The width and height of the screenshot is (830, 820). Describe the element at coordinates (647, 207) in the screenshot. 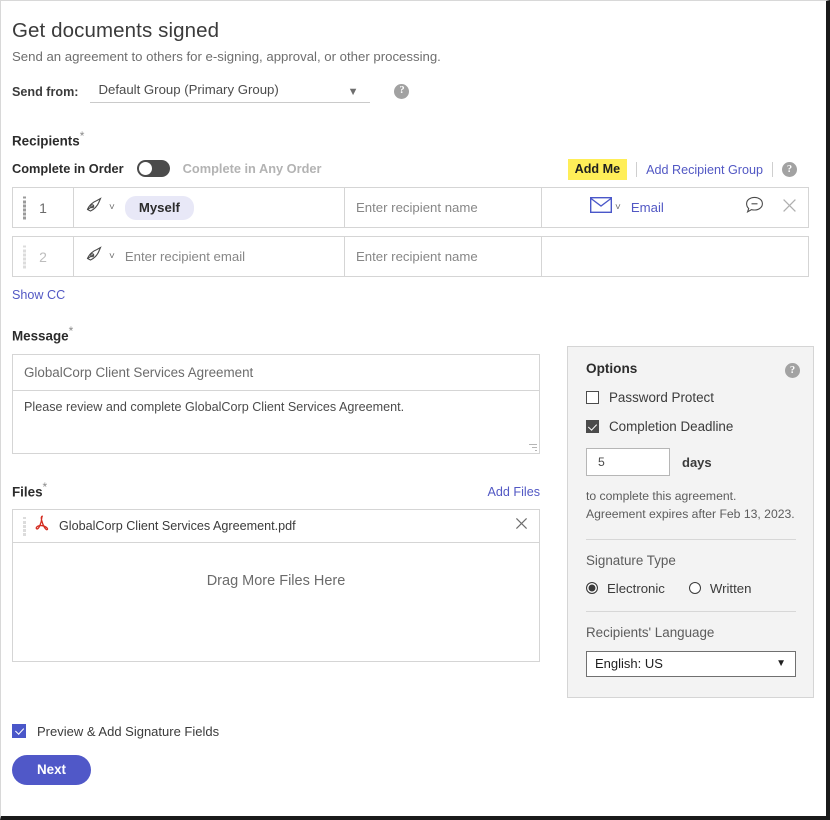

I see `recipient-delivery-label: Email` at that location.